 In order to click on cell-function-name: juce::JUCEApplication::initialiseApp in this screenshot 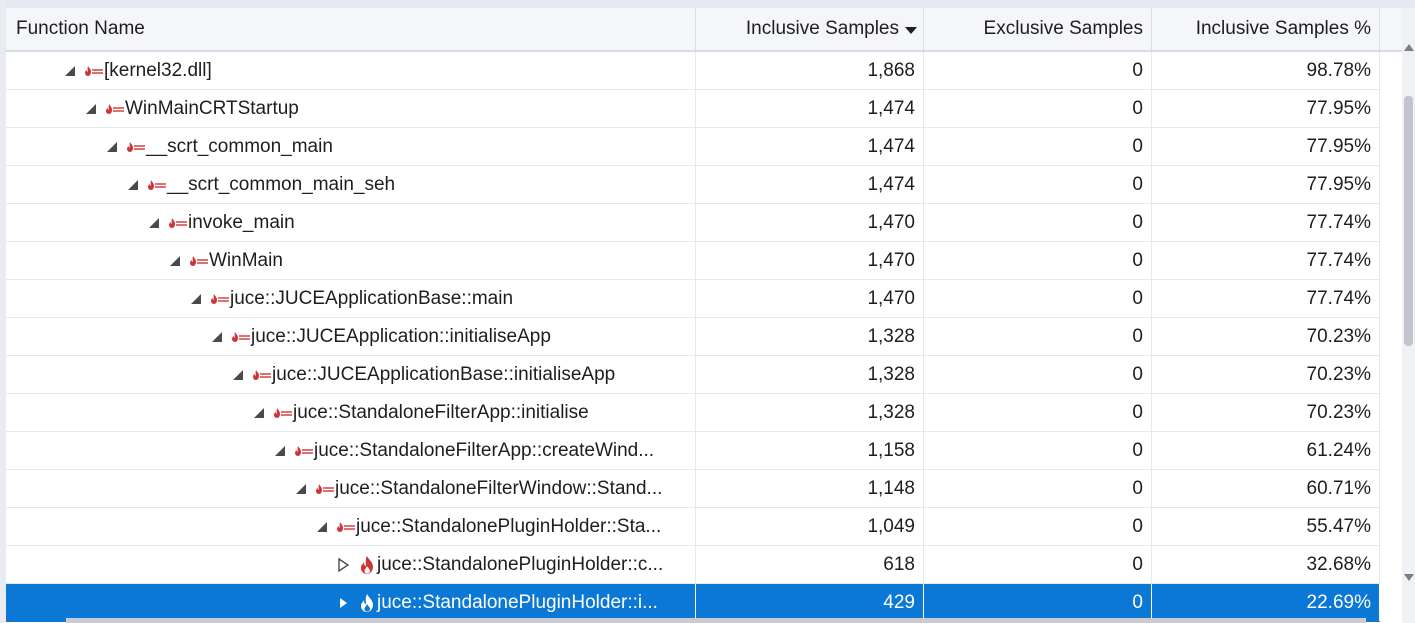, I will do `click(351, 336)`.